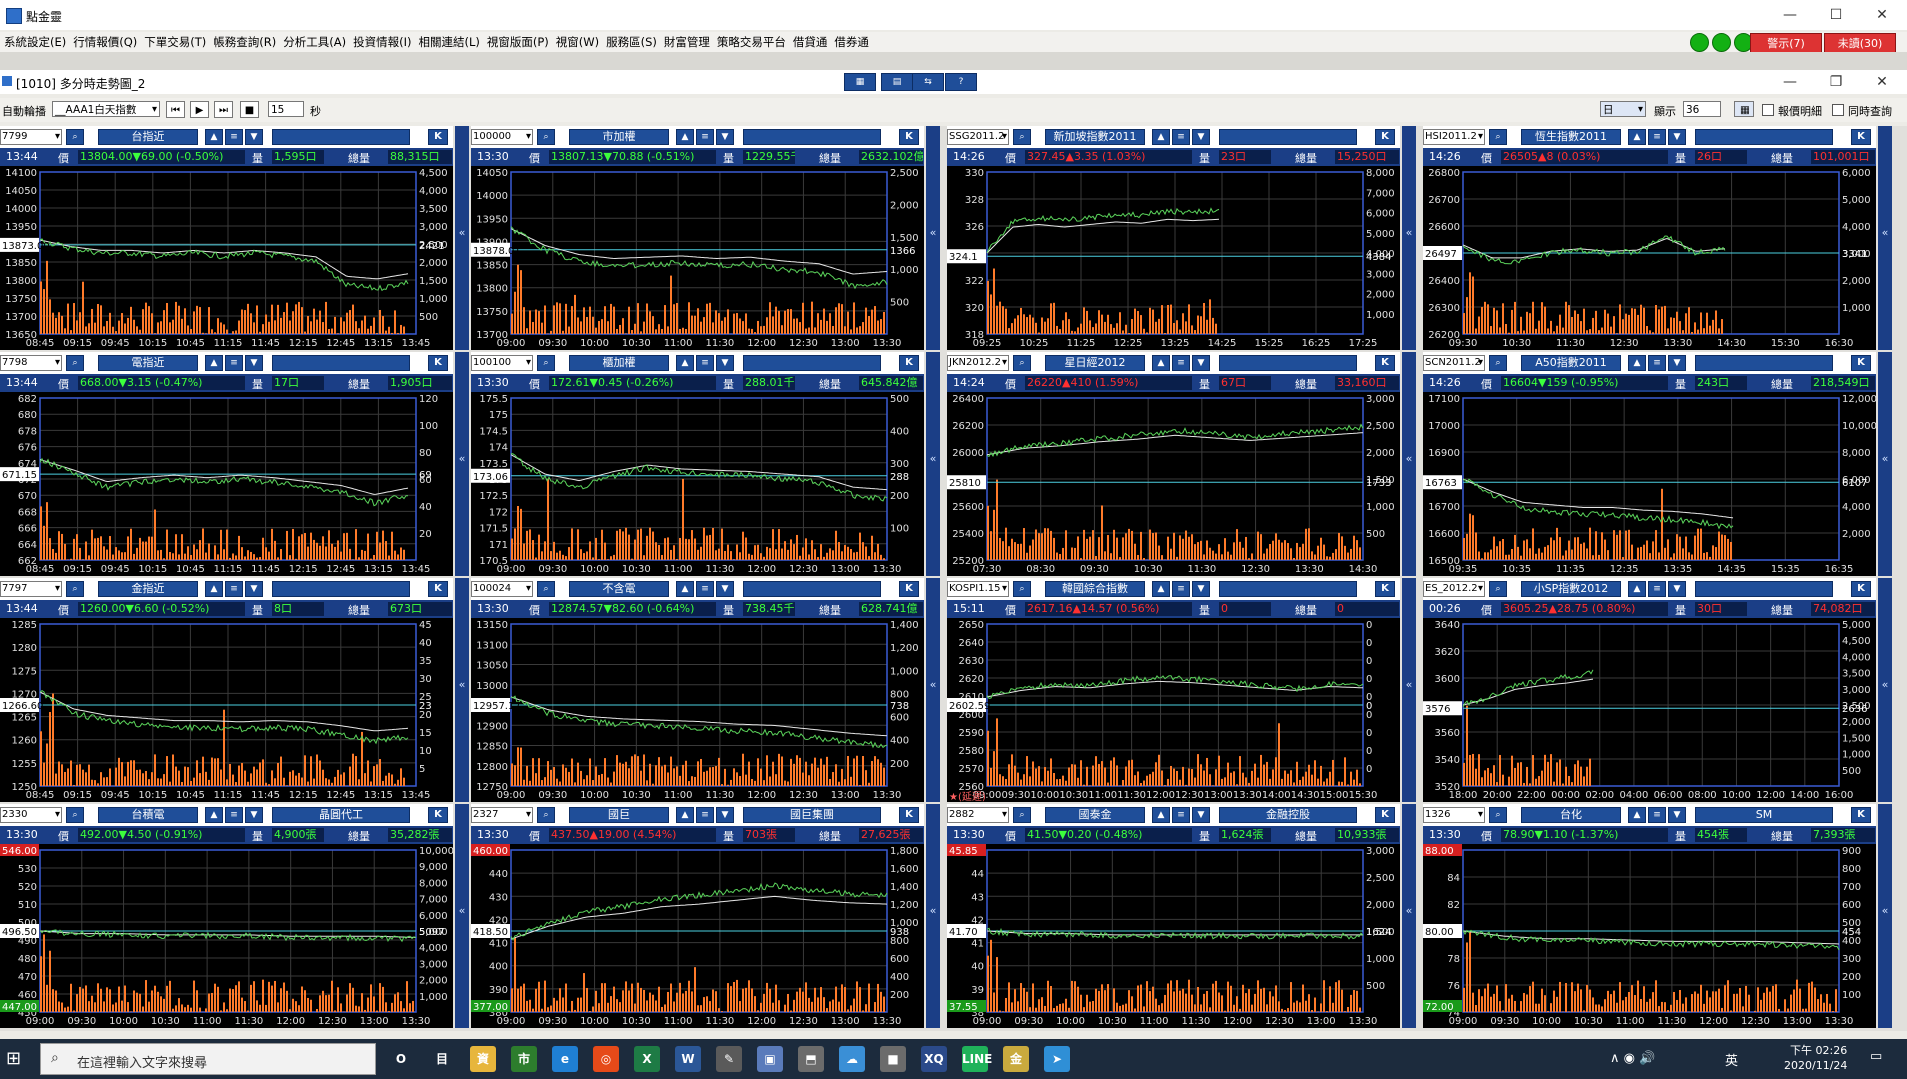 Image resolution: width=1907 pixels, height=1079 pixels. I want to click on first-button: ⏮, so click(175, 109).